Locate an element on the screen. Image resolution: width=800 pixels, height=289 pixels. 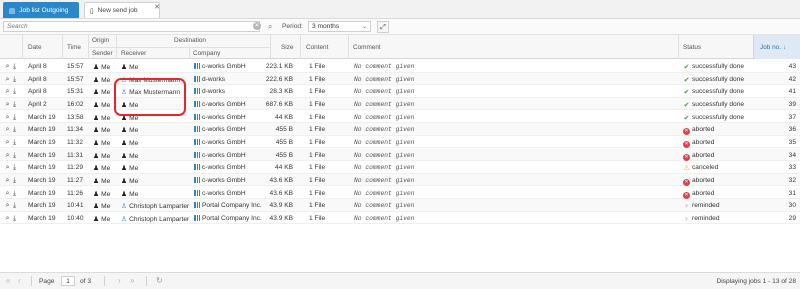
first-page-icon: « is located at coordinates (8, 280).